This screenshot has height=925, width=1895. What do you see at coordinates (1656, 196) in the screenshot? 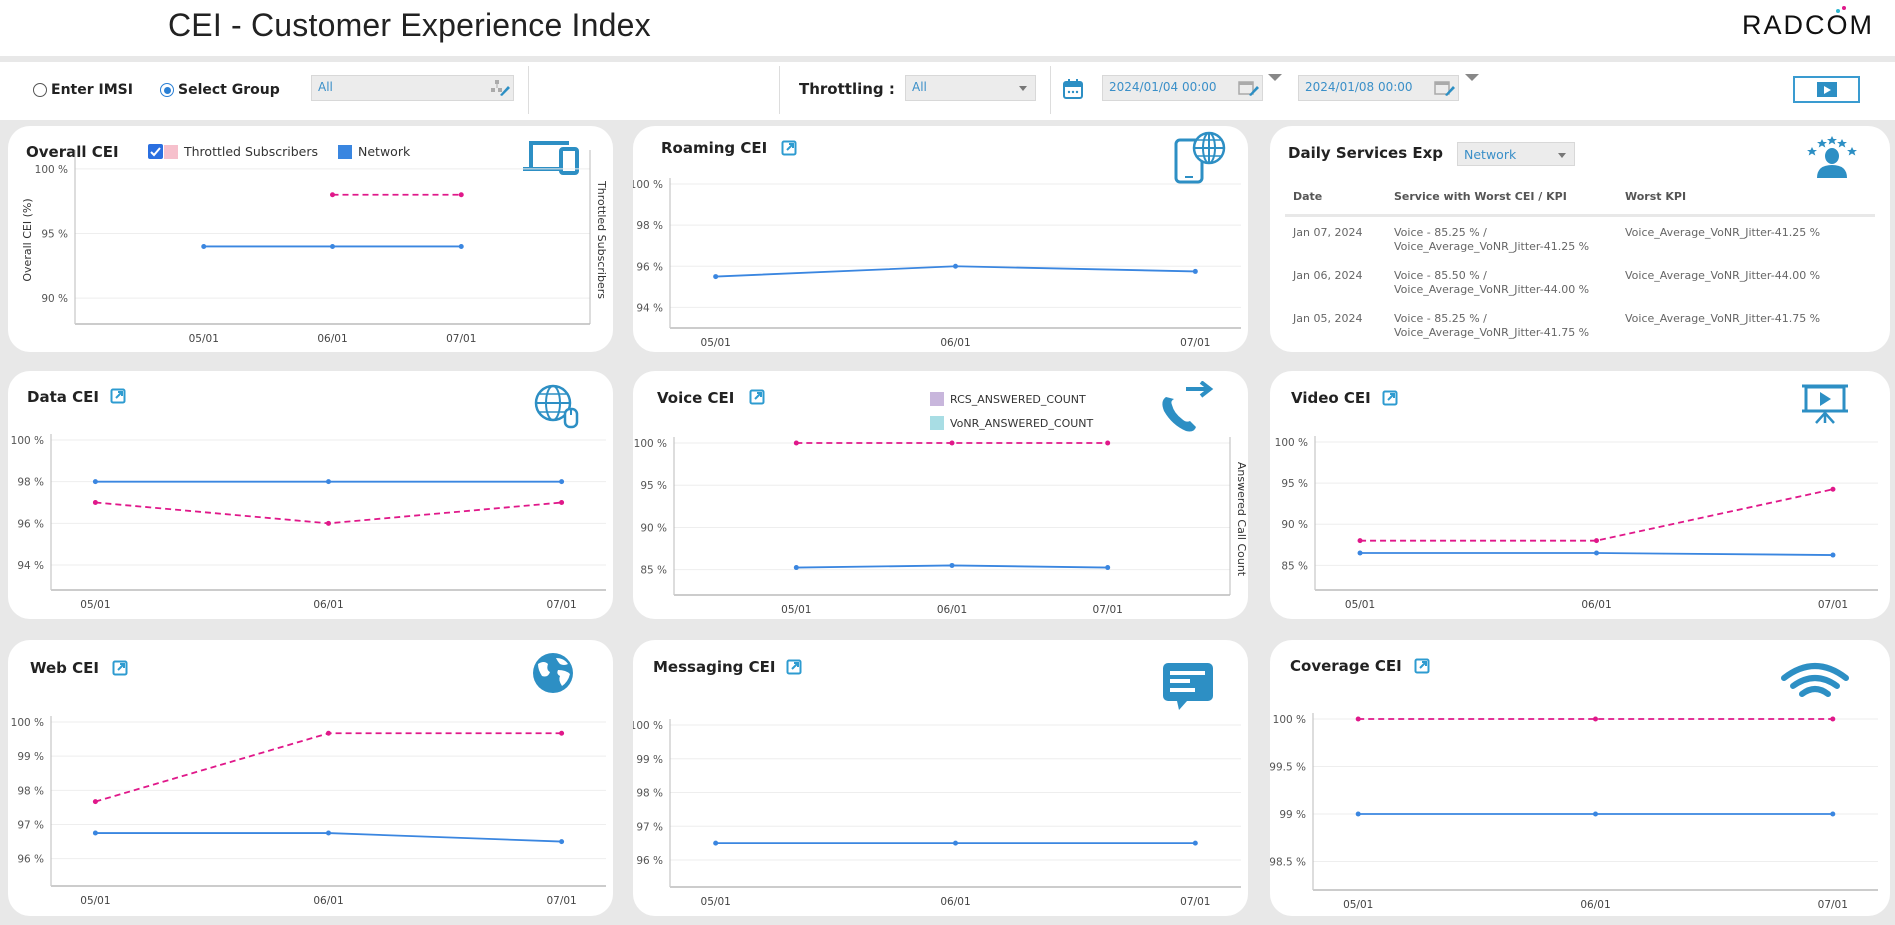
I see `column-header-worst-kpi: Worst KPI` at bounding box center [1656, 196].